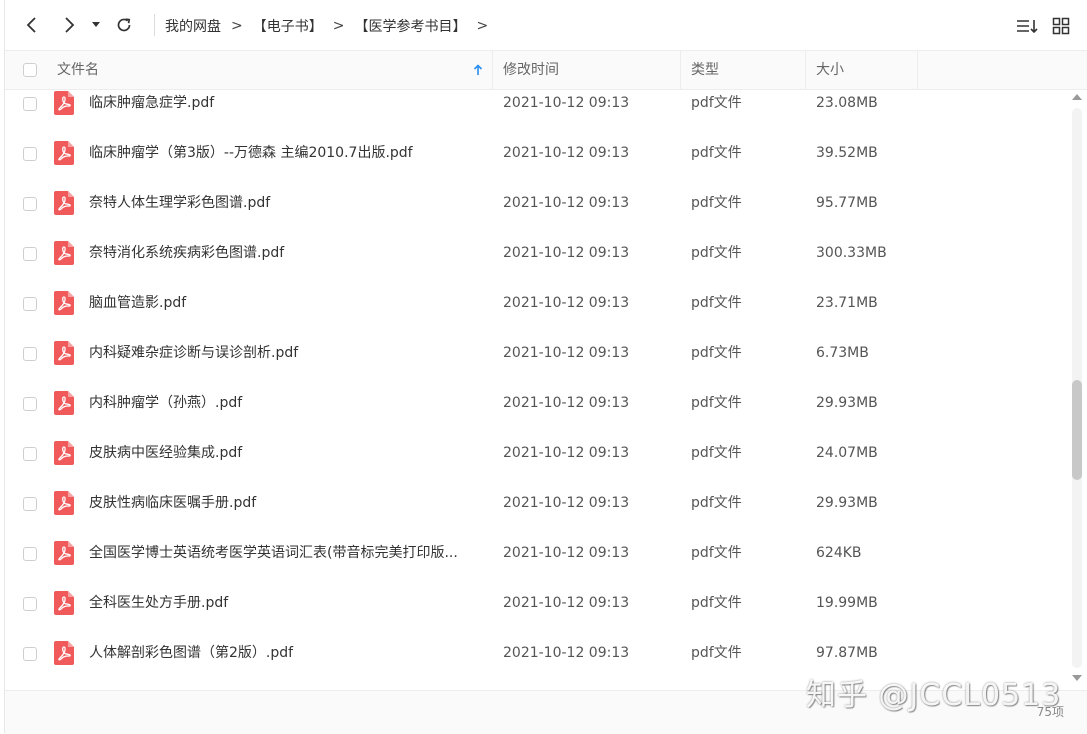 The image size is (1087, 734). What do you see at coordinates (847, 603) in the screenshot?
I see `file-size: 19.99MB` at bounding box center [847, 603].